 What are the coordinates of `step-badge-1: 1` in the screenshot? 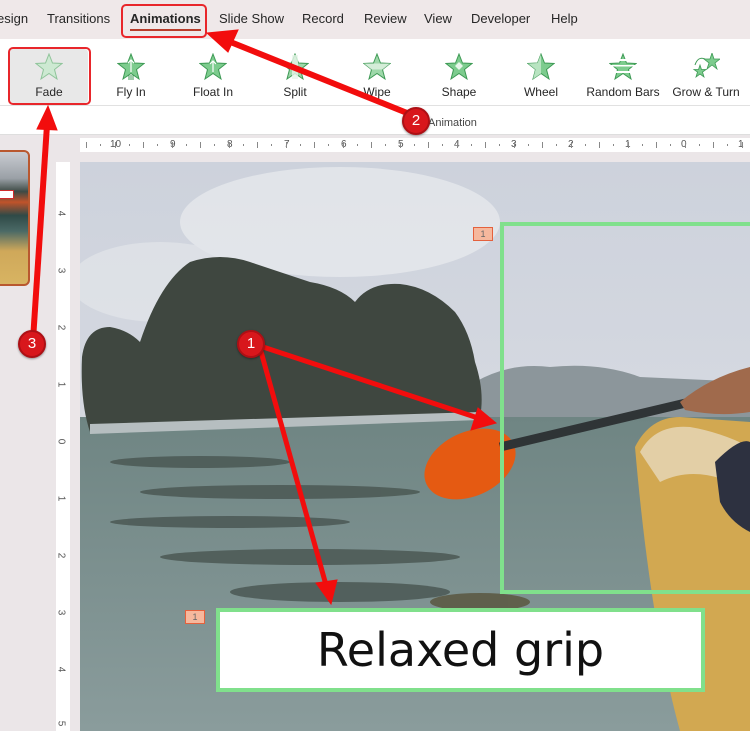 It's located at (251, 344).